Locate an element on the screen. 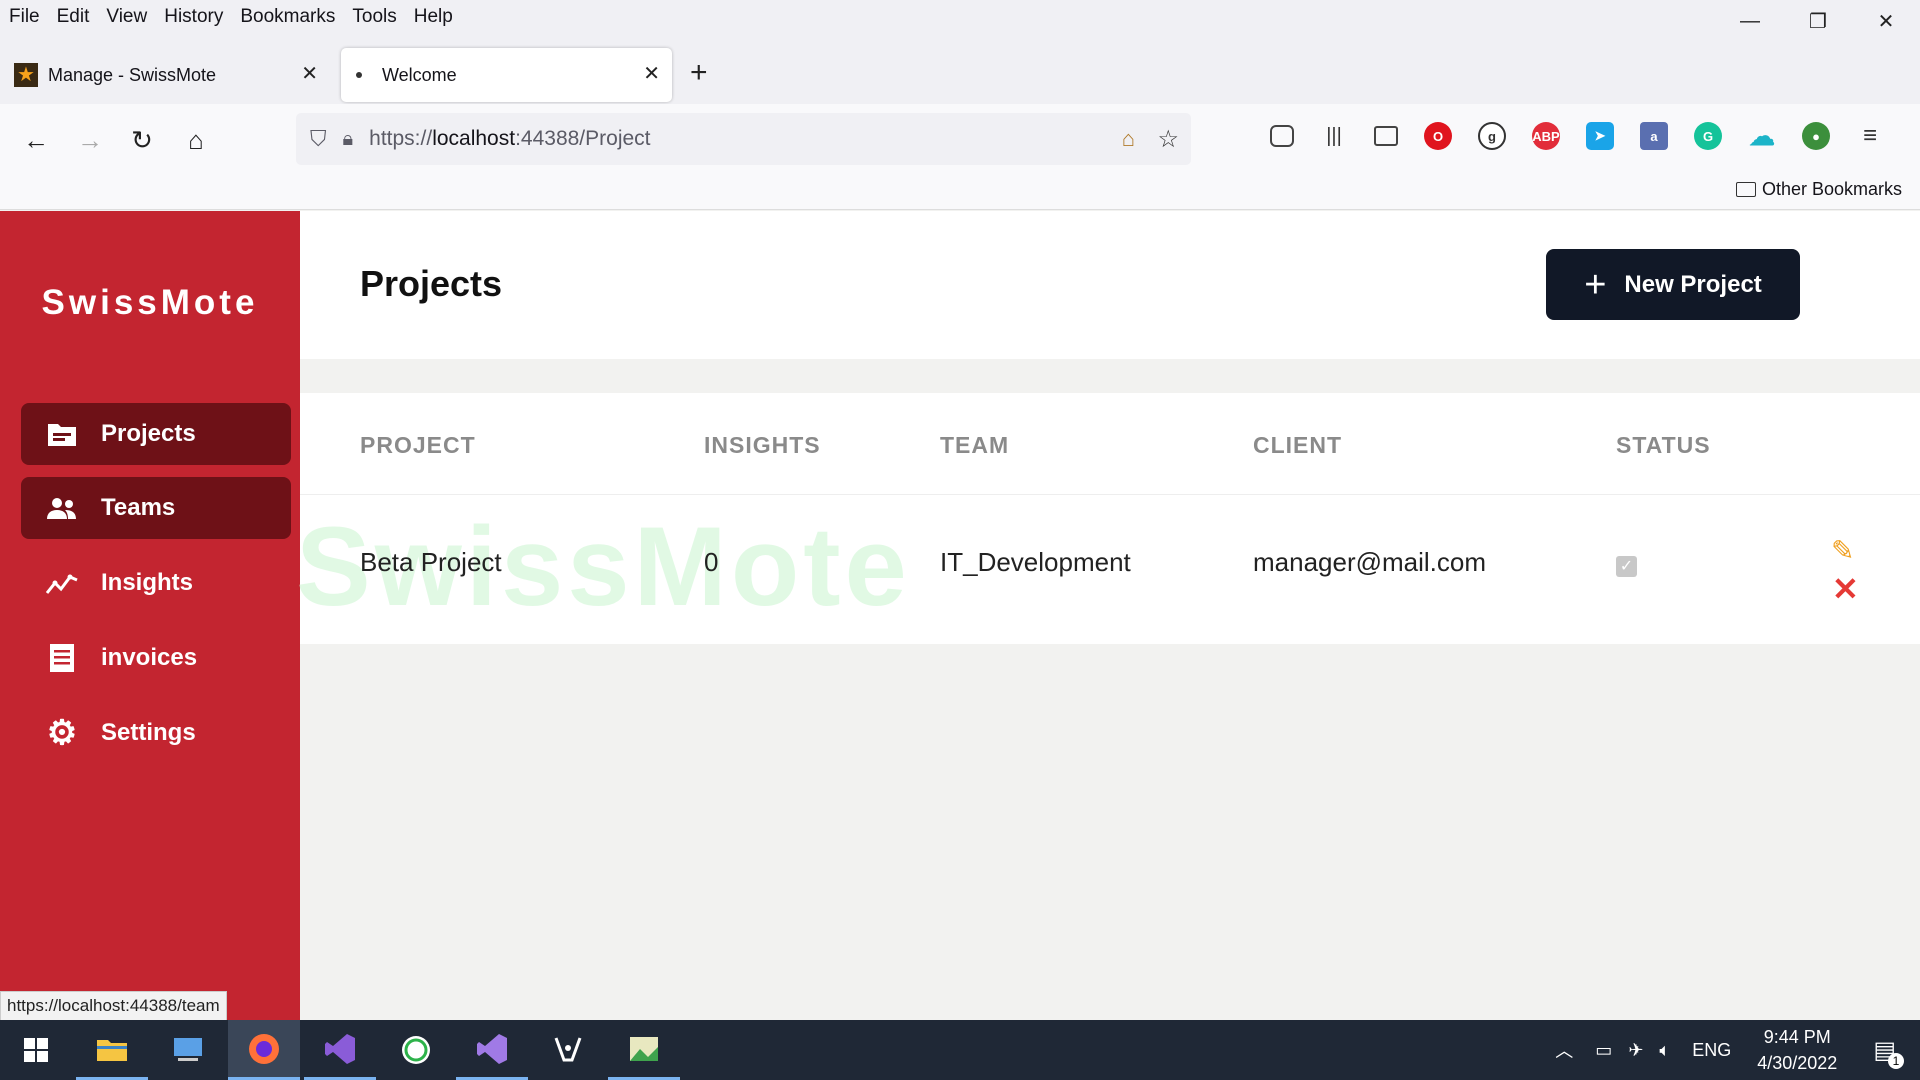  volume-icon: 🔈︎ is located at coordinates (1664, 1050).